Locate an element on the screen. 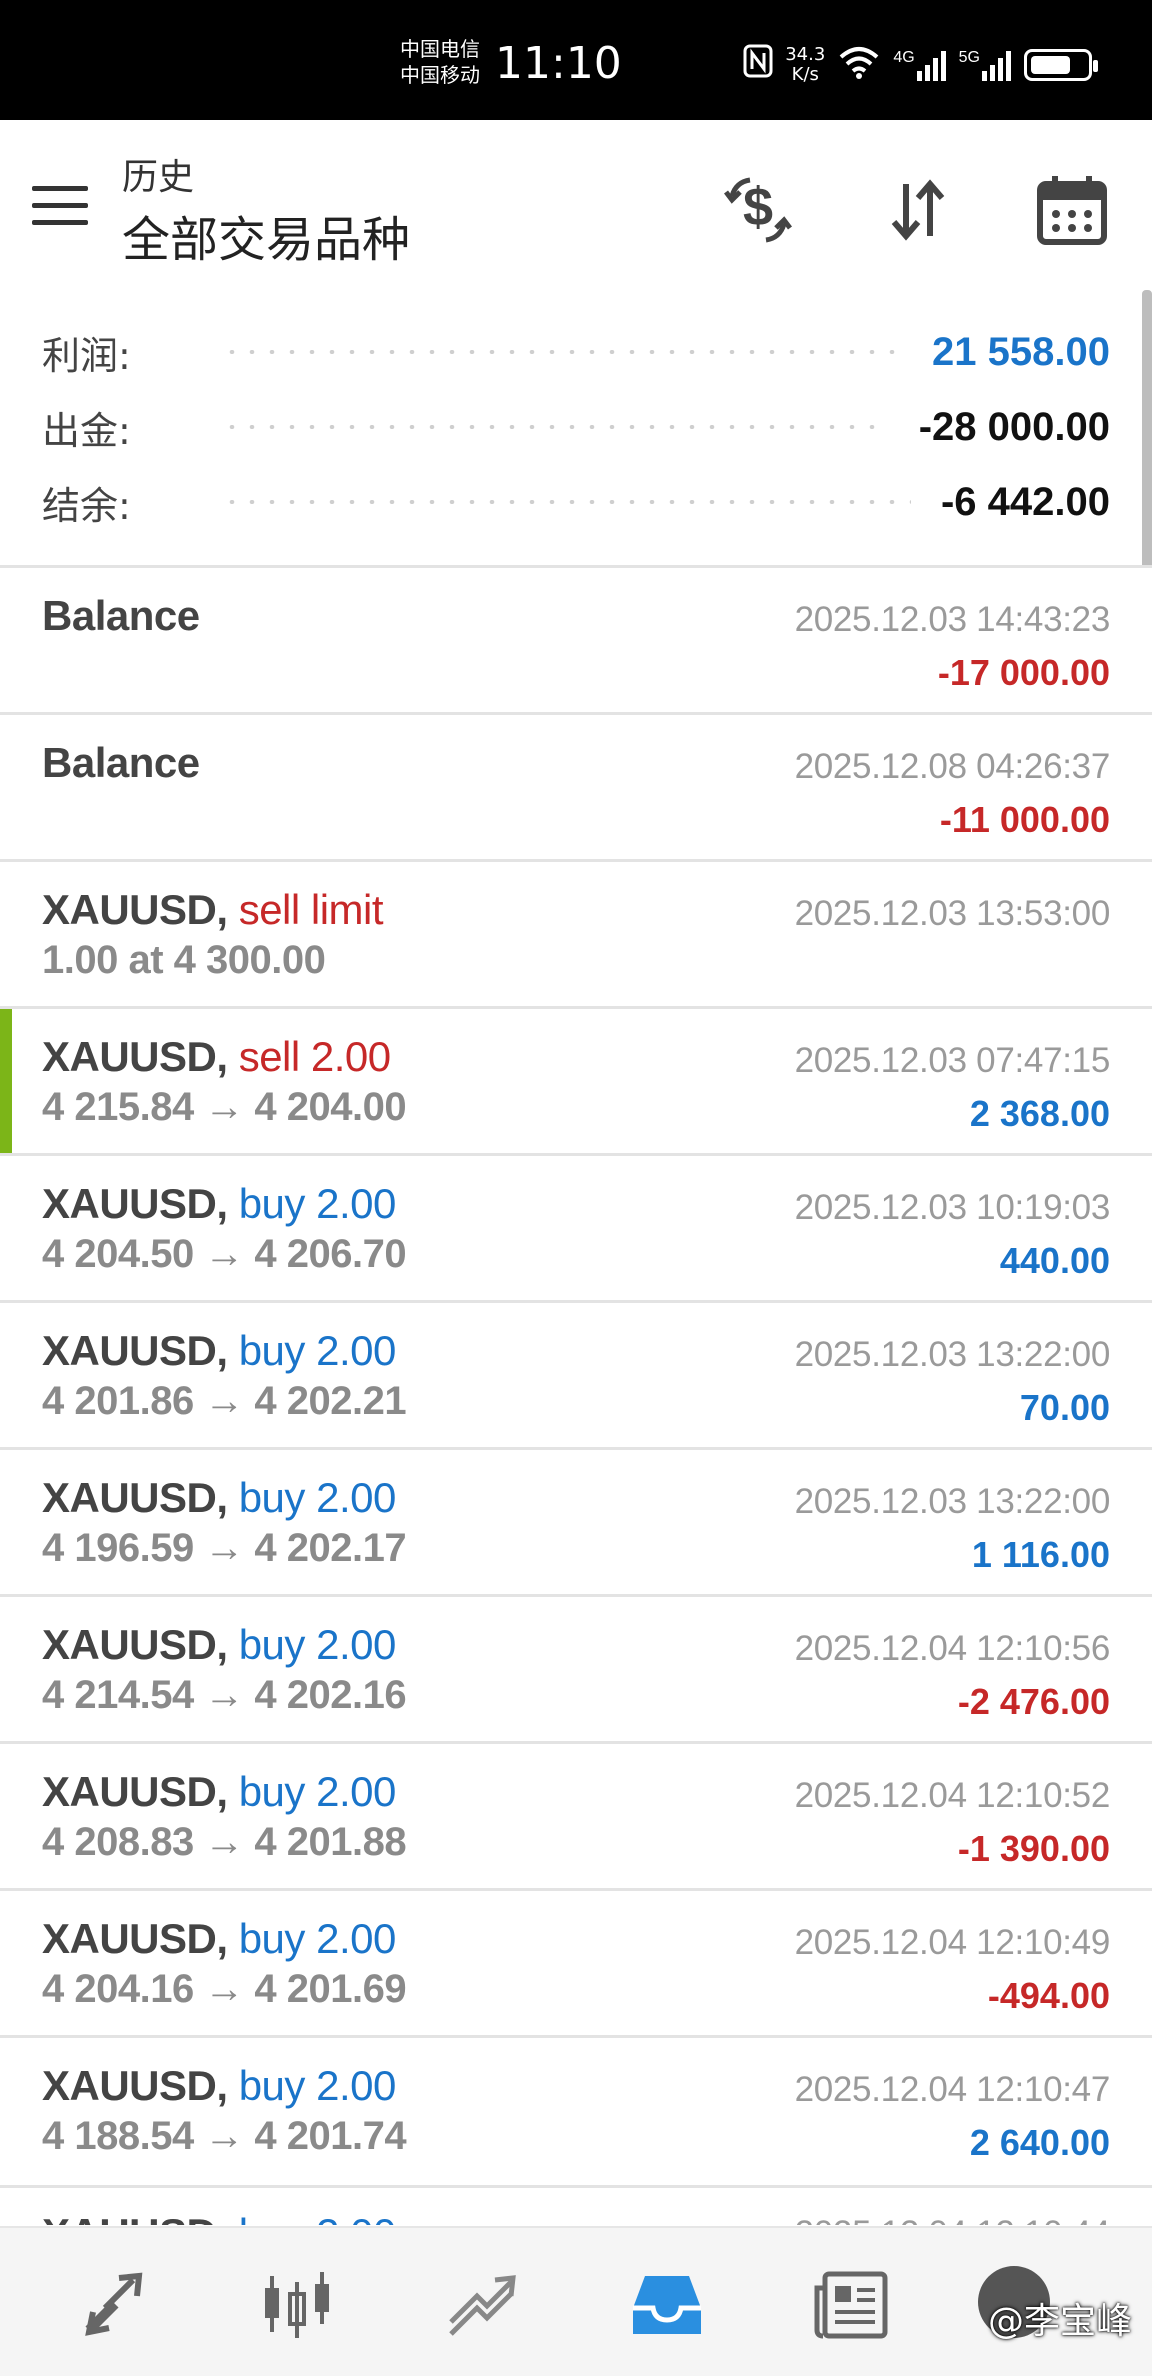 The width and height of the screenshot is (1152, 2376). sort-button is located at coordinates (918, 210).